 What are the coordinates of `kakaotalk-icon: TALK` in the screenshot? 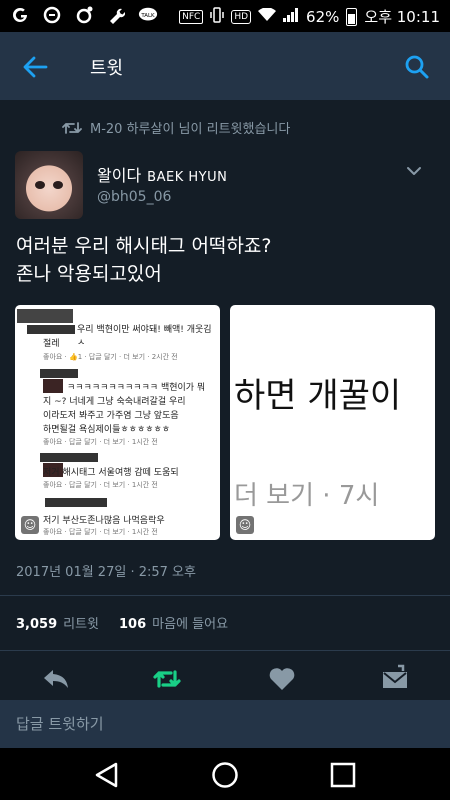 It's located at (148, 15).